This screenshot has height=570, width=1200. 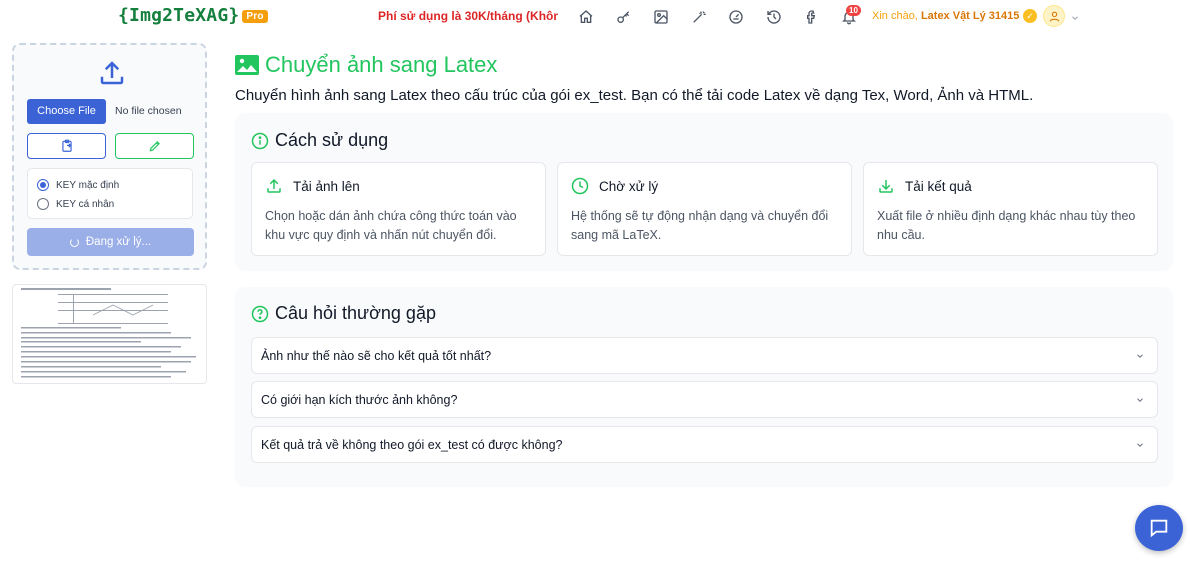 What do you see at coordinates (376, 356) in the screenshot?
I see `faq-question: Ảnh như thế nào sẽ cho kết quả tốt nhất?` at bounding box center [376, 356].